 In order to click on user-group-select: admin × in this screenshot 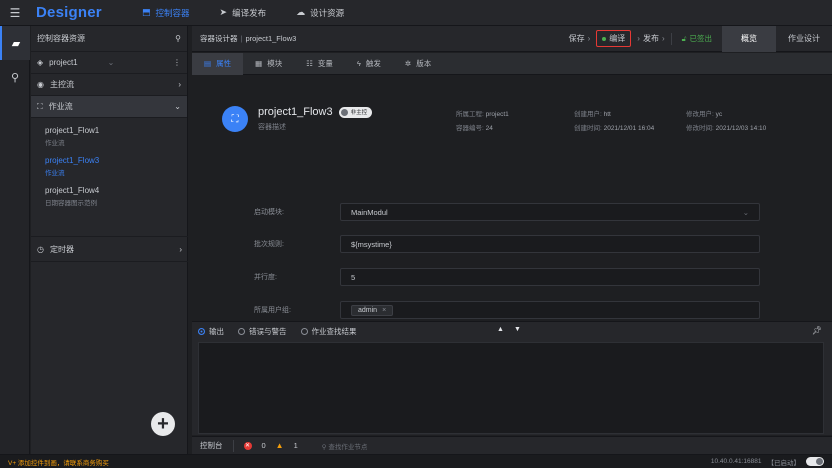, I will do `click(550, 310)`.